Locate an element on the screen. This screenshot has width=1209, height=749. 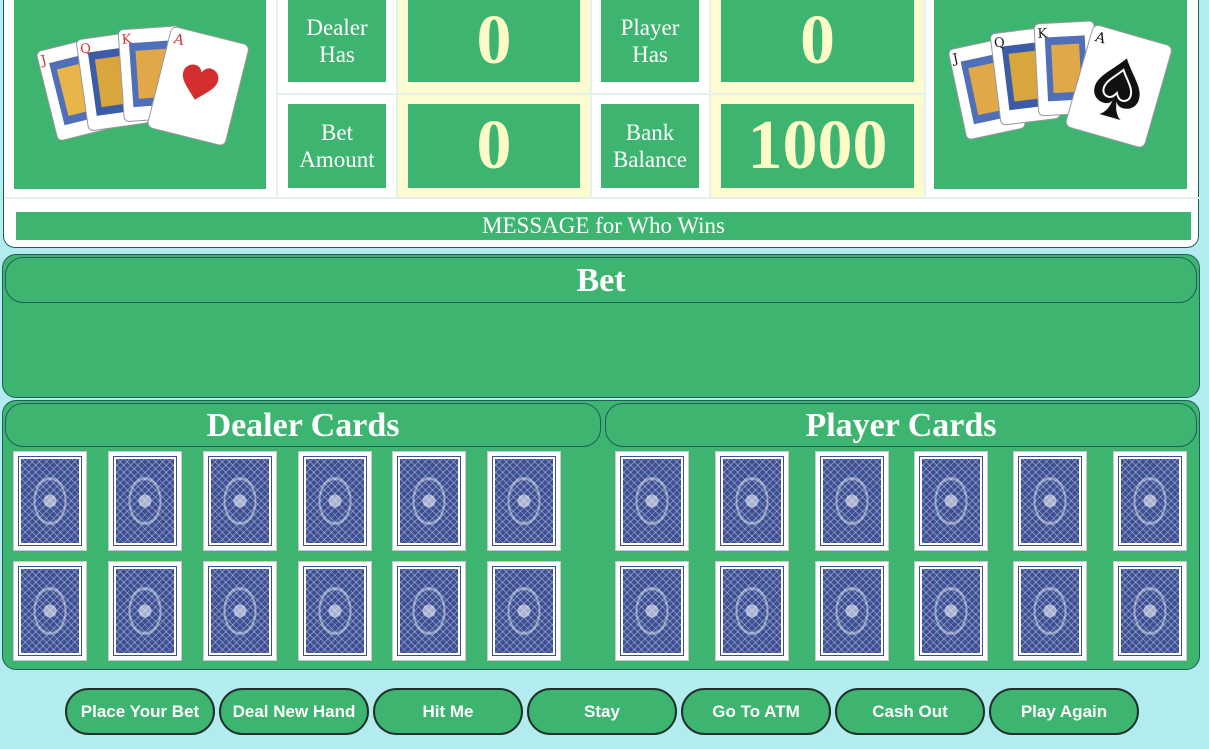
player-has-frame: 0 is located at coordinates (817, 46).